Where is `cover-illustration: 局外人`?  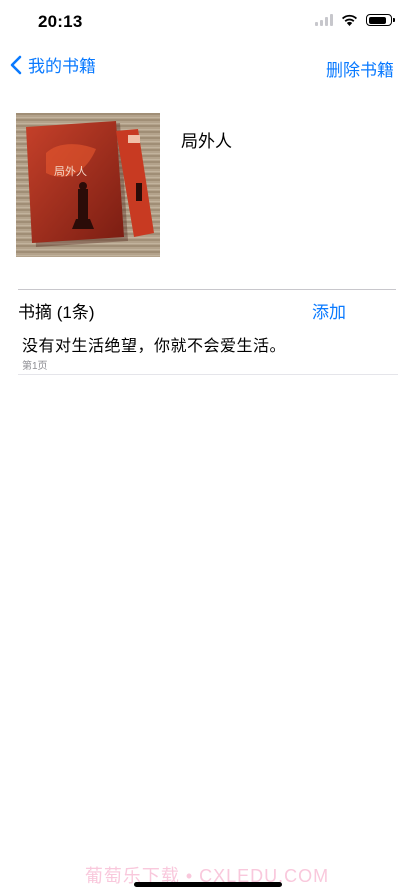 cover-illustration: 局外人 is located at coordinates (88, 185).